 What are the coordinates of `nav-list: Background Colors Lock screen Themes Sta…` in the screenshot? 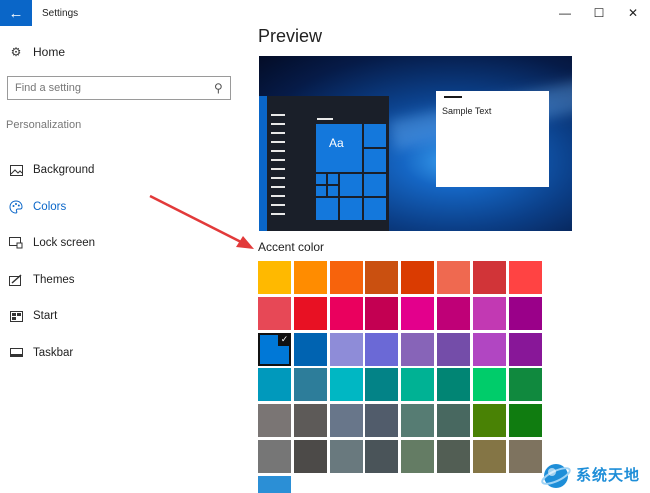 It's located at (51, 261).